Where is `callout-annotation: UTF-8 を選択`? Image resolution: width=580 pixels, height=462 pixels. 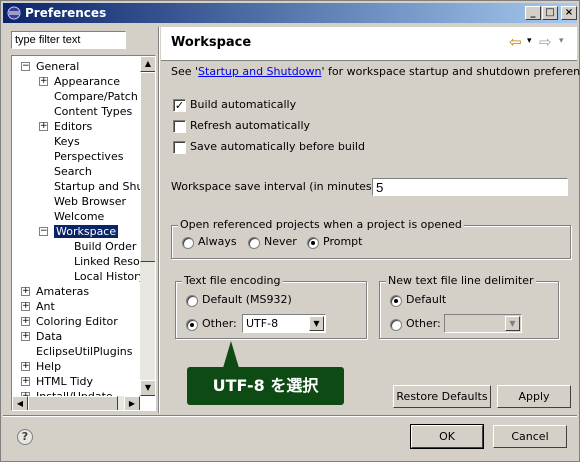
callout-annotation: UTF-8 を選択 is located at coordinates (265, 386).